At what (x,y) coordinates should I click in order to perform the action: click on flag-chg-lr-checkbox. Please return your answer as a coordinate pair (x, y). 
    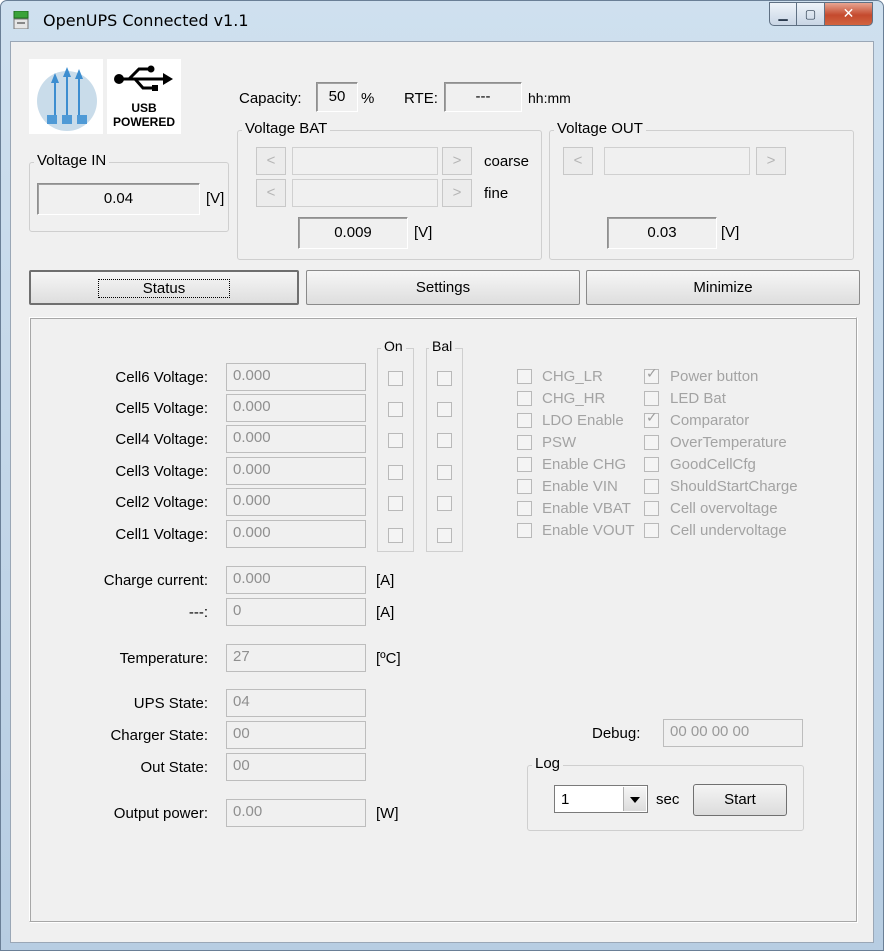
    Looking at the image, I should click on (524, 376).